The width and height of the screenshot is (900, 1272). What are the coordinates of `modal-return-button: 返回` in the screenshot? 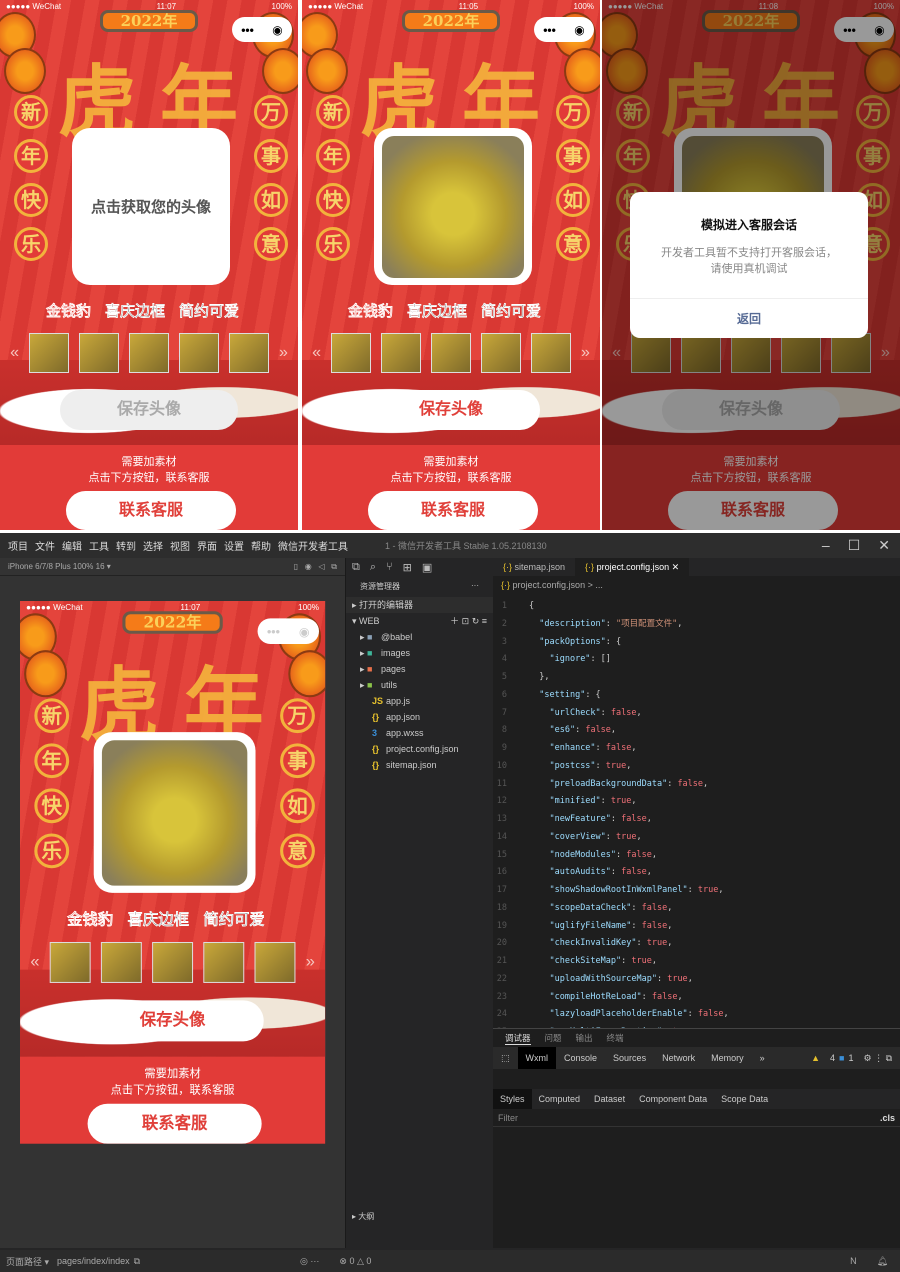 It's located at (749, 318).